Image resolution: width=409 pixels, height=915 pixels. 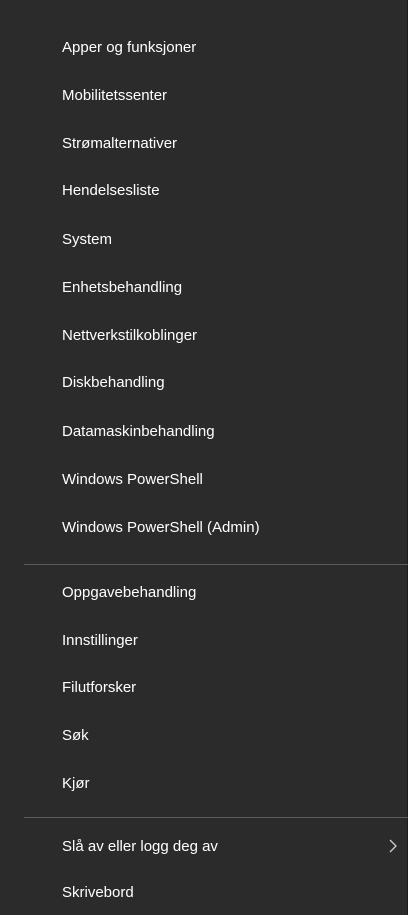 I want to click on menu-item-task-manager: Oppgavebehandling, so click(x=204, y=592).